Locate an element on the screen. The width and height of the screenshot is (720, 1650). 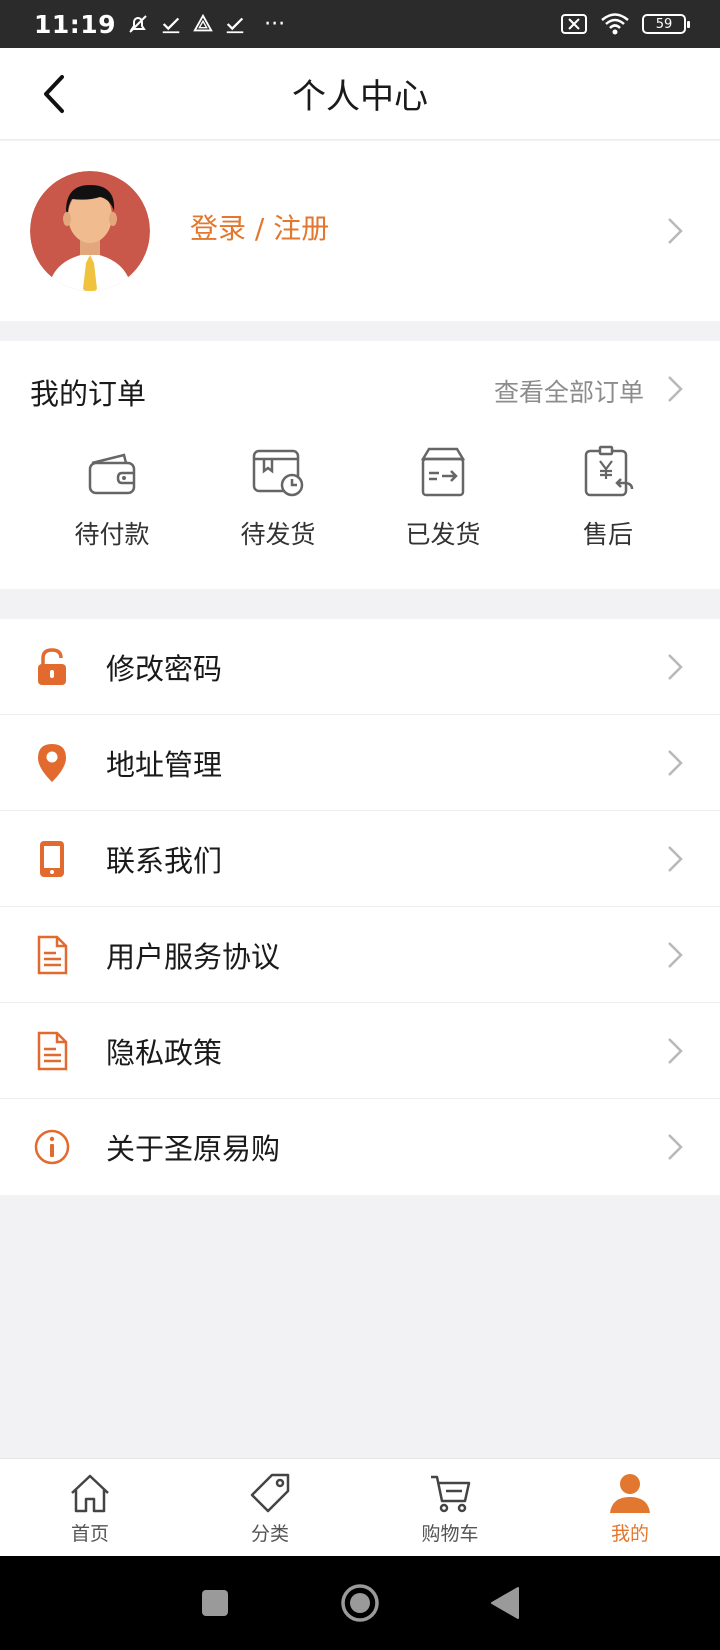
menu-item-label: 联系我们 is located at coordinates (164, 860).